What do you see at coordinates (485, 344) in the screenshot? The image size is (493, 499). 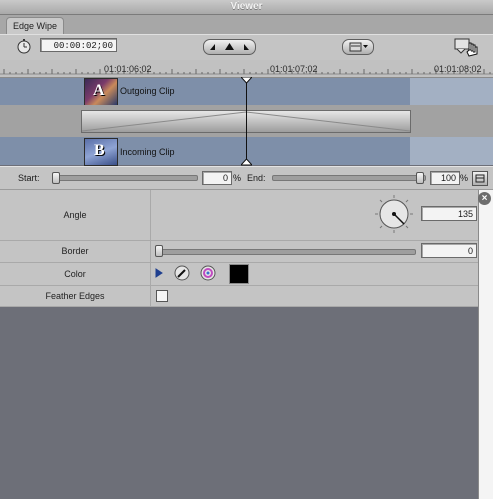 I see `vertical-scrollbar` at bounding box center [485, 344].